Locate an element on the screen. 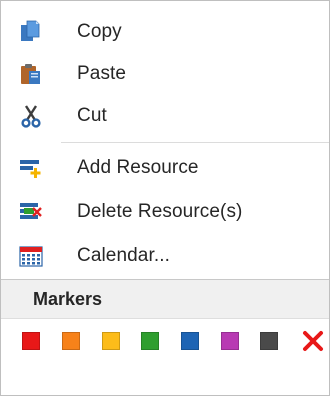  marker-purple is located at coordinates (230, 341).